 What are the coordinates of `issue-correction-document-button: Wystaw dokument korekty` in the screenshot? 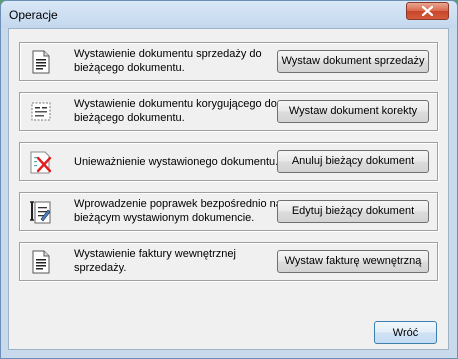 It's located at (353, 111).